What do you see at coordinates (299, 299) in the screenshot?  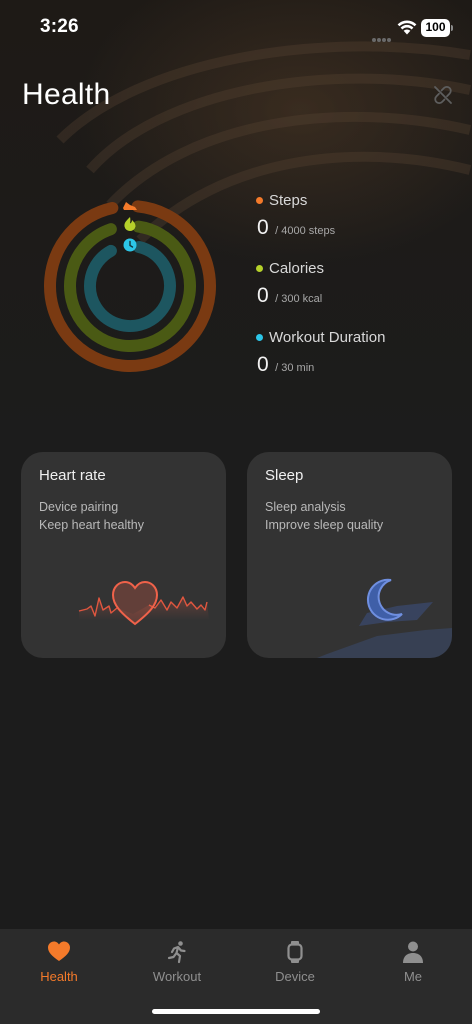 I see `calories-goal: / 300 kcal` at bounding box center [299, 299].